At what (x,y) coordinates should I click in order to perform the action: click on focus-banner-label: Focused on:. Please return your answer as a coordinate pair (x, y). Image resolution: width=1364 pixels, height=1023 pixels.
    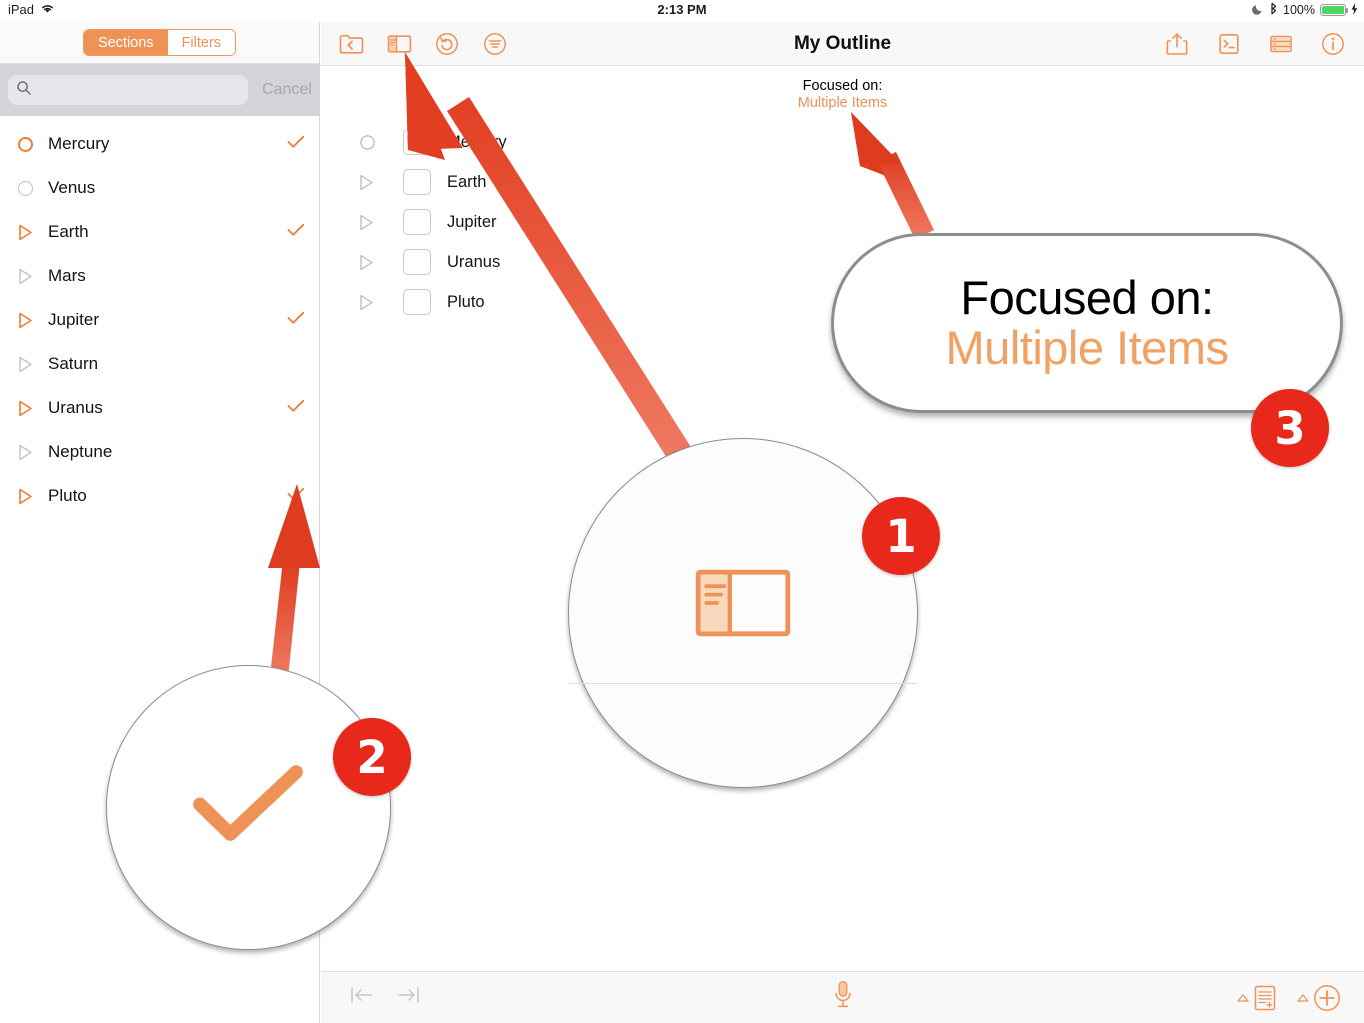
    Looking at the image, I should click on (842, 86).